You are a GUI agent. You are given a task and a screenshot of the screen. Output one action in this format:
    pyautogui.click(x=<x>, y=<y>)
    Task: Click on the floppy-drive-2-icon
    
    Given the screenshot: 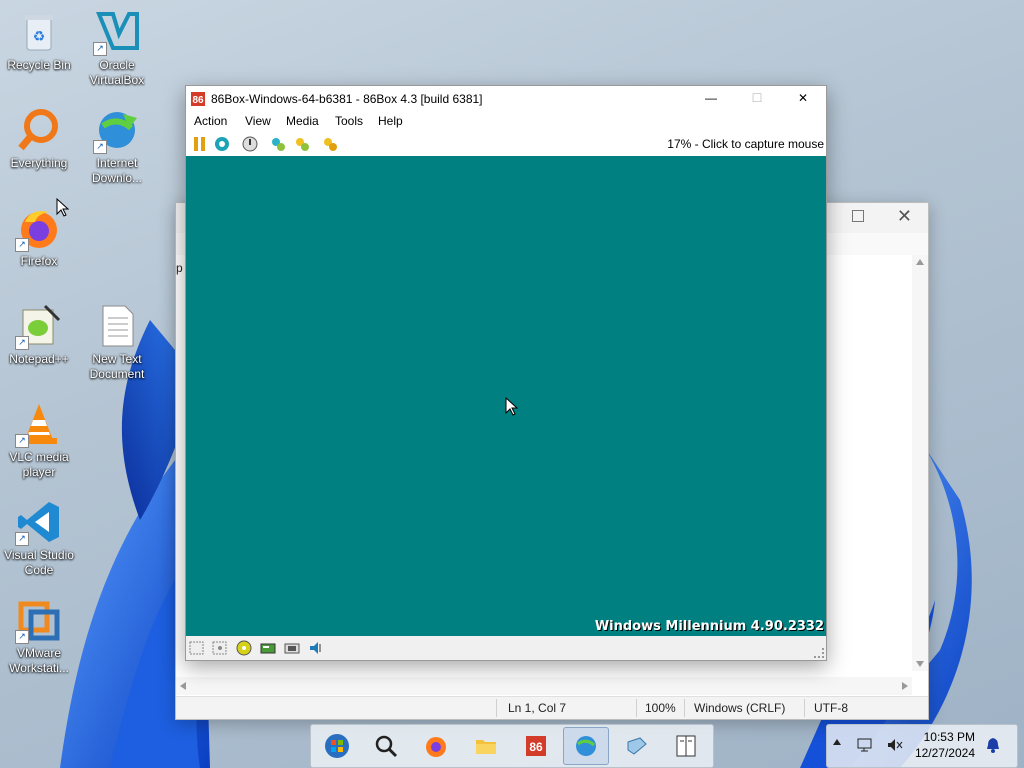 What is the action you would take?
    pyautogui.click(x=220, y=648)
    